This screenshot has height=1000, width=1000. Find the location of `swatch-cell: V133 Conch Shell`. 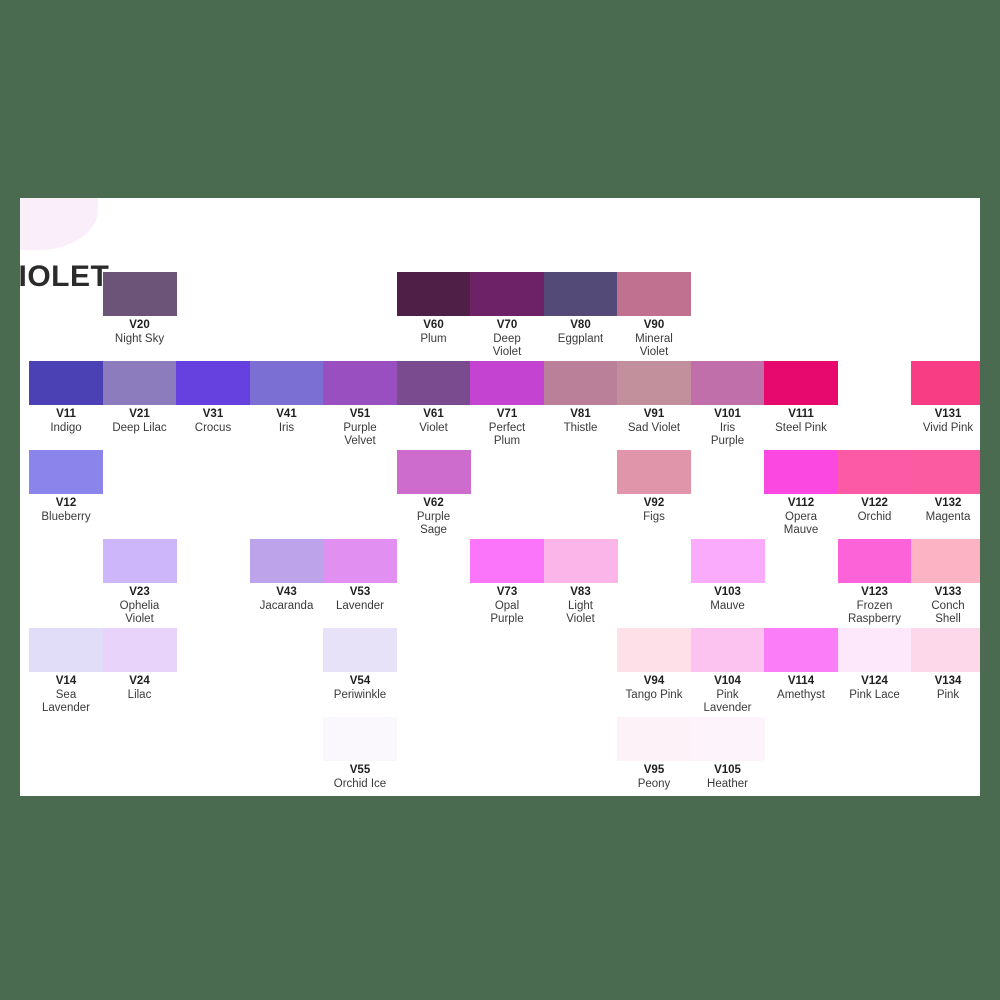

swatch-cell: V133 Conch Shell is located at coordinates (945, 582).